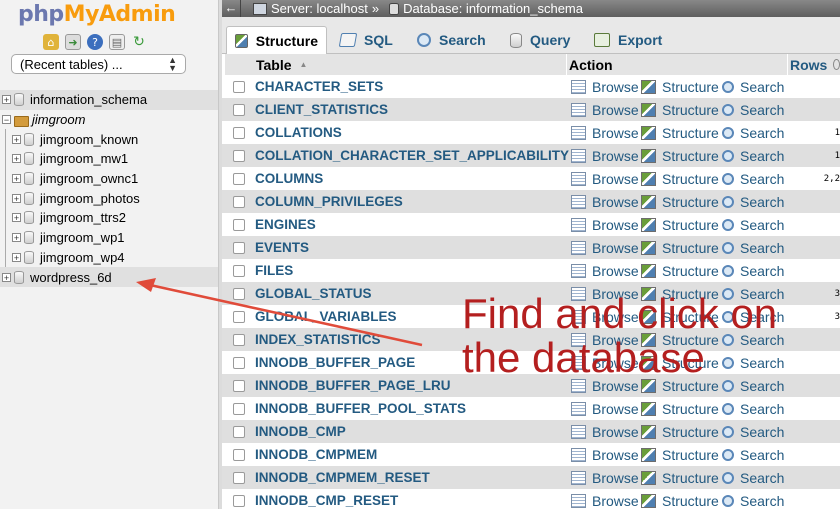  Describe the element at coordinates (321, 109) in the screenshot. I see `table-name-link: CLIENT_STATISTICS` at that location.